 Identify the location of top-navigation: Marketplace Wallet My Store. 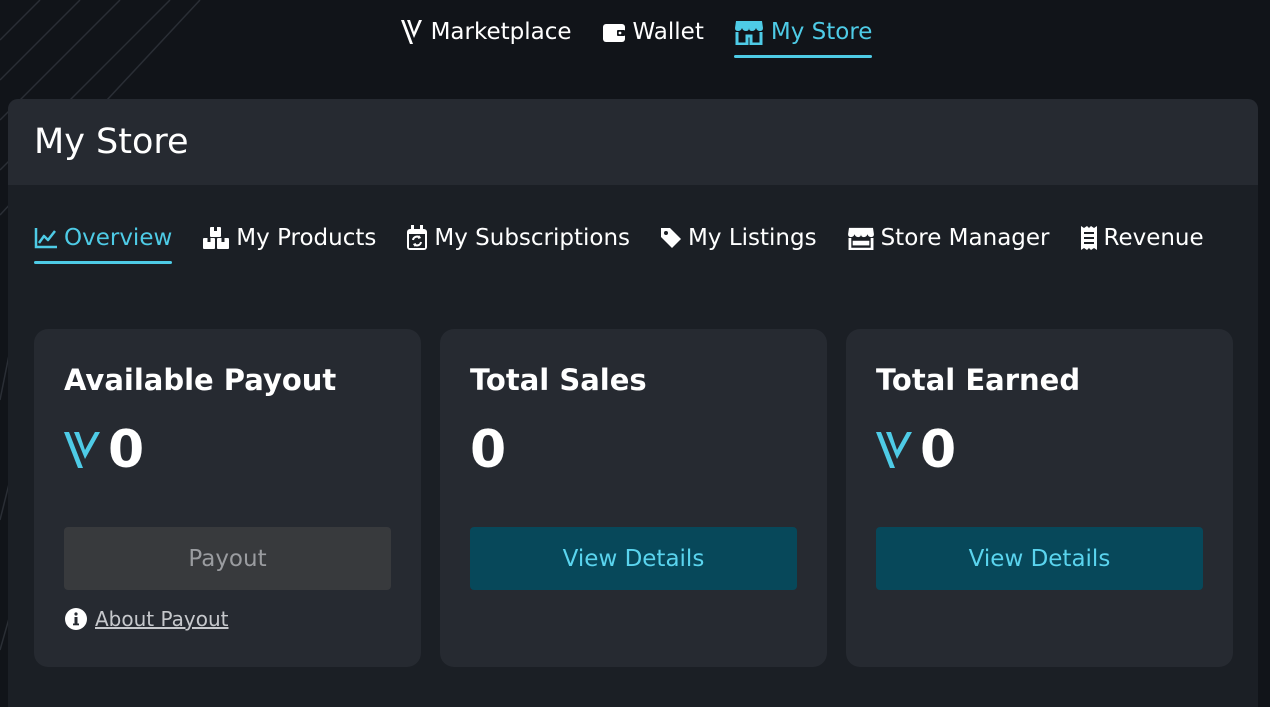
(635, 49).